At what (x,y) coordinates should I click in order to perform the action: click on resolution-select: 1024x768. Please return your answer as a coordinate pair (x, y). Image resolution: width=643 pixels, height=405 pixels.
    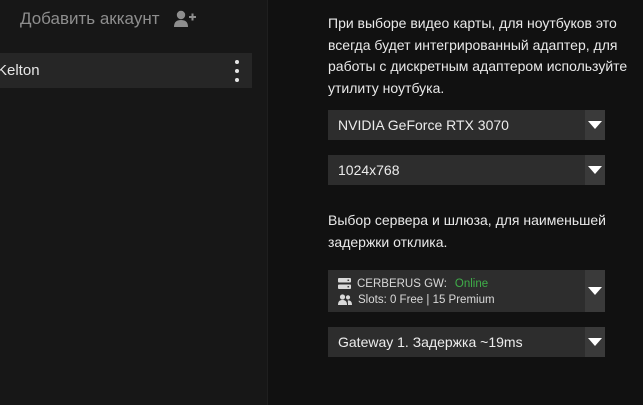
    Looking at the image, I should click on (466, 170).